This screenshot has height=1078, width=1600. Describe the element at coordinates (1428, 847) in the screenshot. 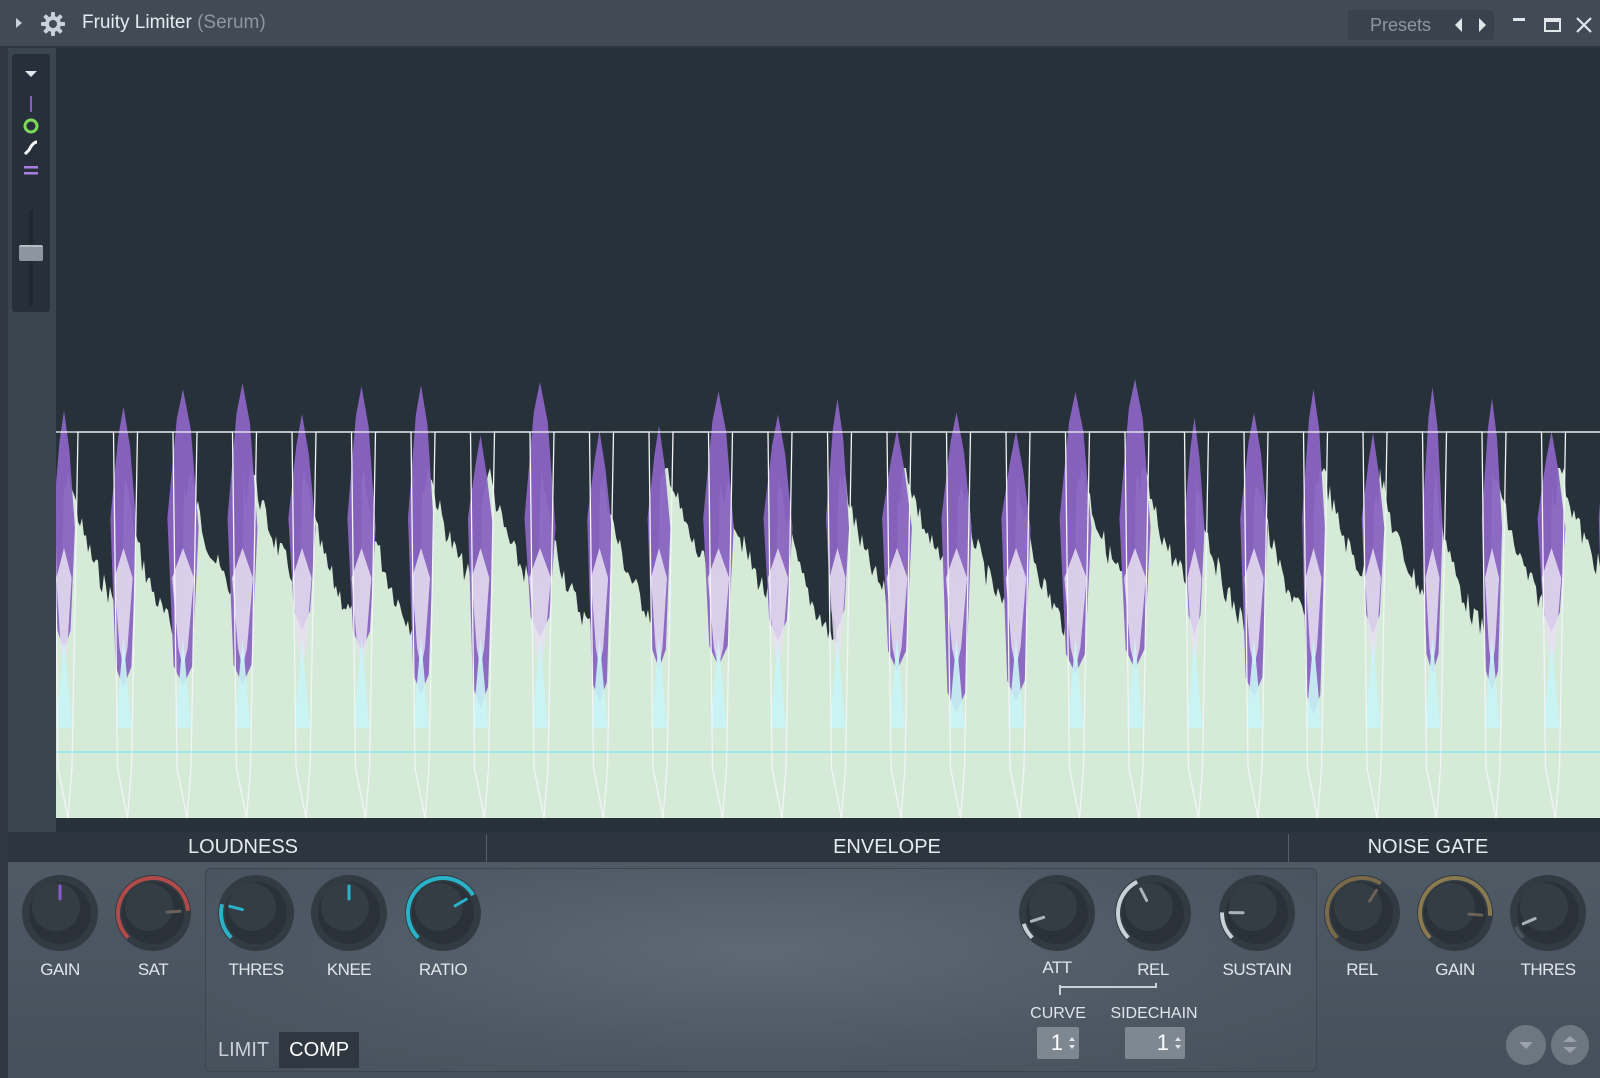

I see `section-noise-gate: NOISE GATE` at that location.